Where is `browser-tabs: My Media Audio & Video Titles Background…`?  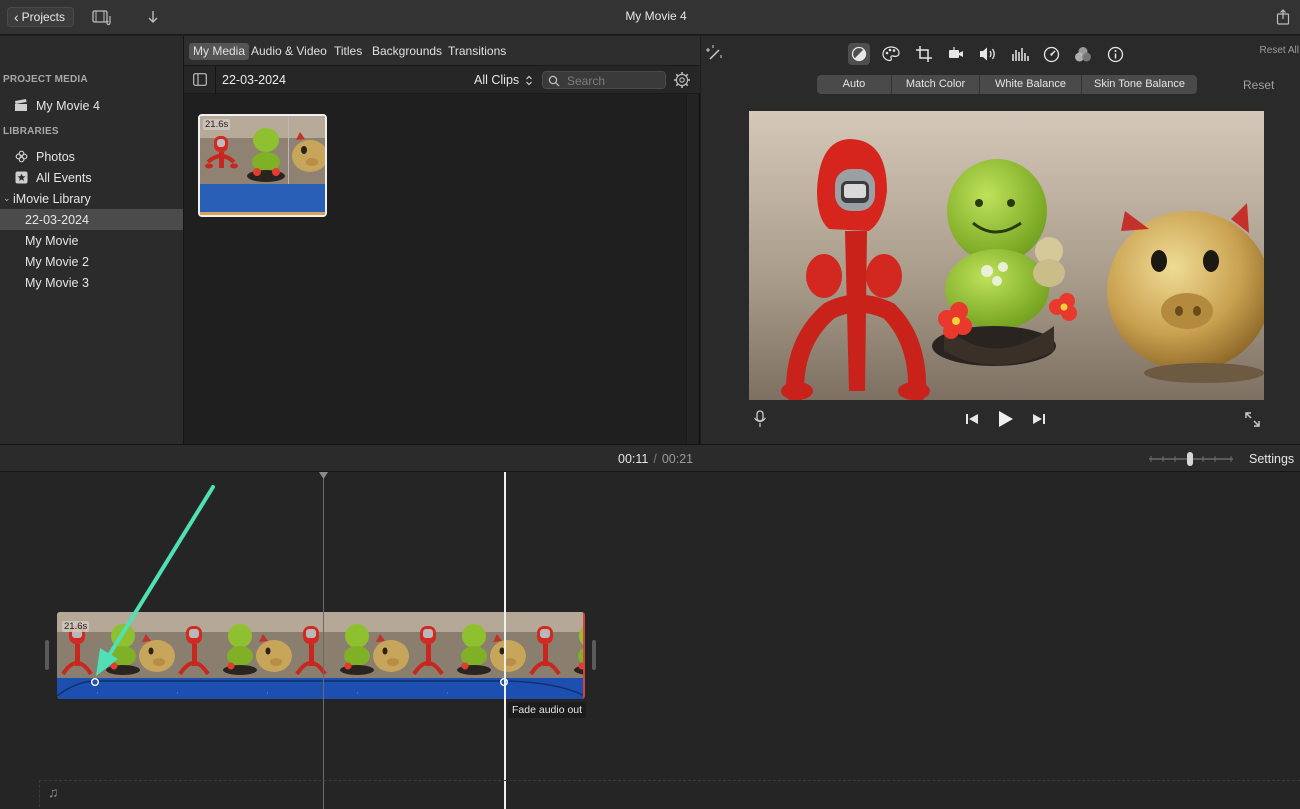 browser-tabs: My Media Audio & Video Titles Background… is located at coordinates (442, 51).